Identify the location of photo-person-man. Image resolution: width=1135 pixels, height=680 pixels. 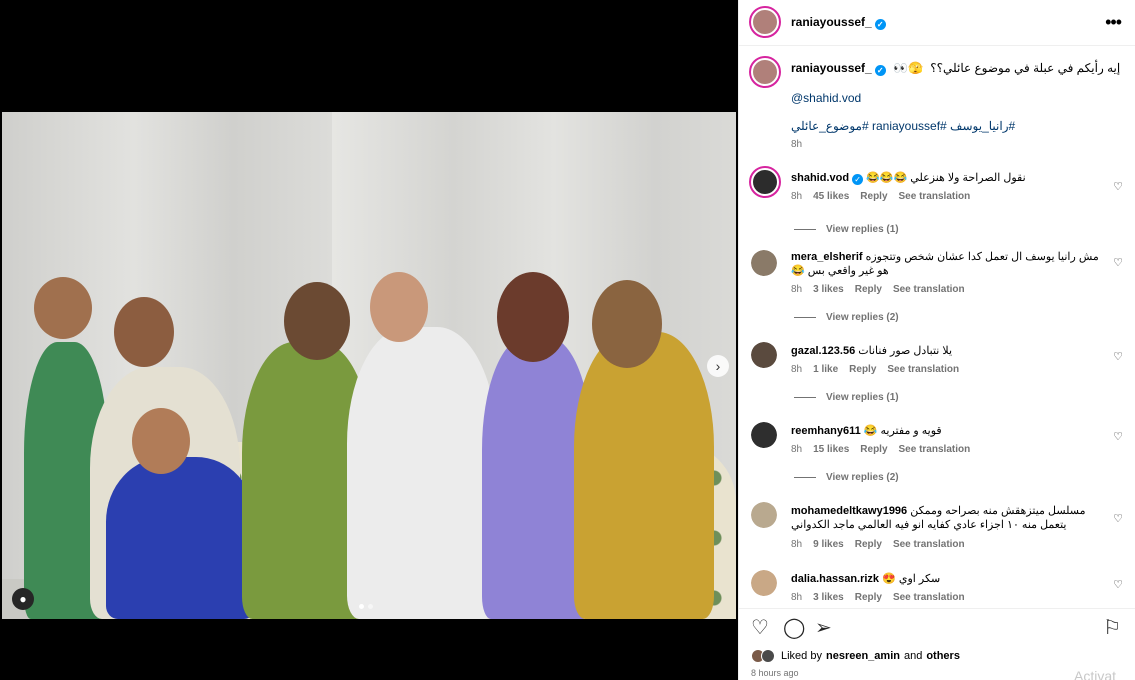
(422, 473).